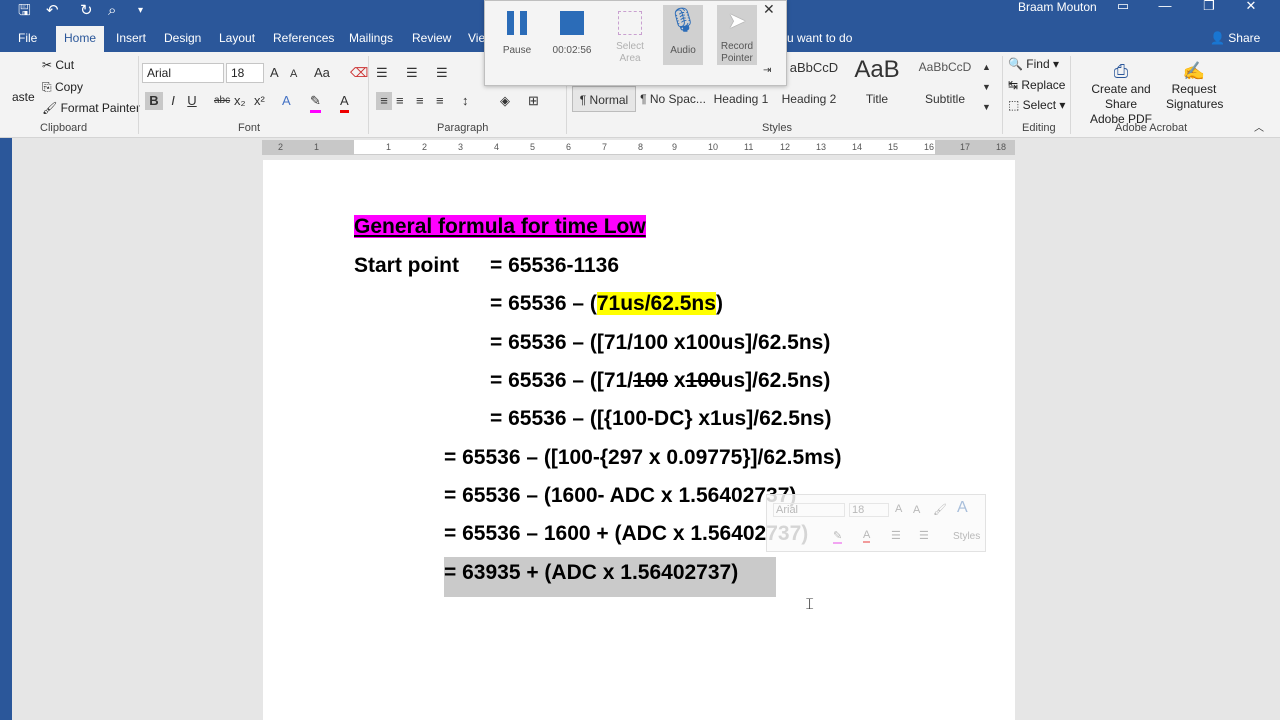 Image resolution: width=1280 pixels, height=720 pixels. What do you see at coordinates (91, 108) in the screenshot?
I see `format-painter-button: 🖌 Format Painter` at bounding box center [91, 108].